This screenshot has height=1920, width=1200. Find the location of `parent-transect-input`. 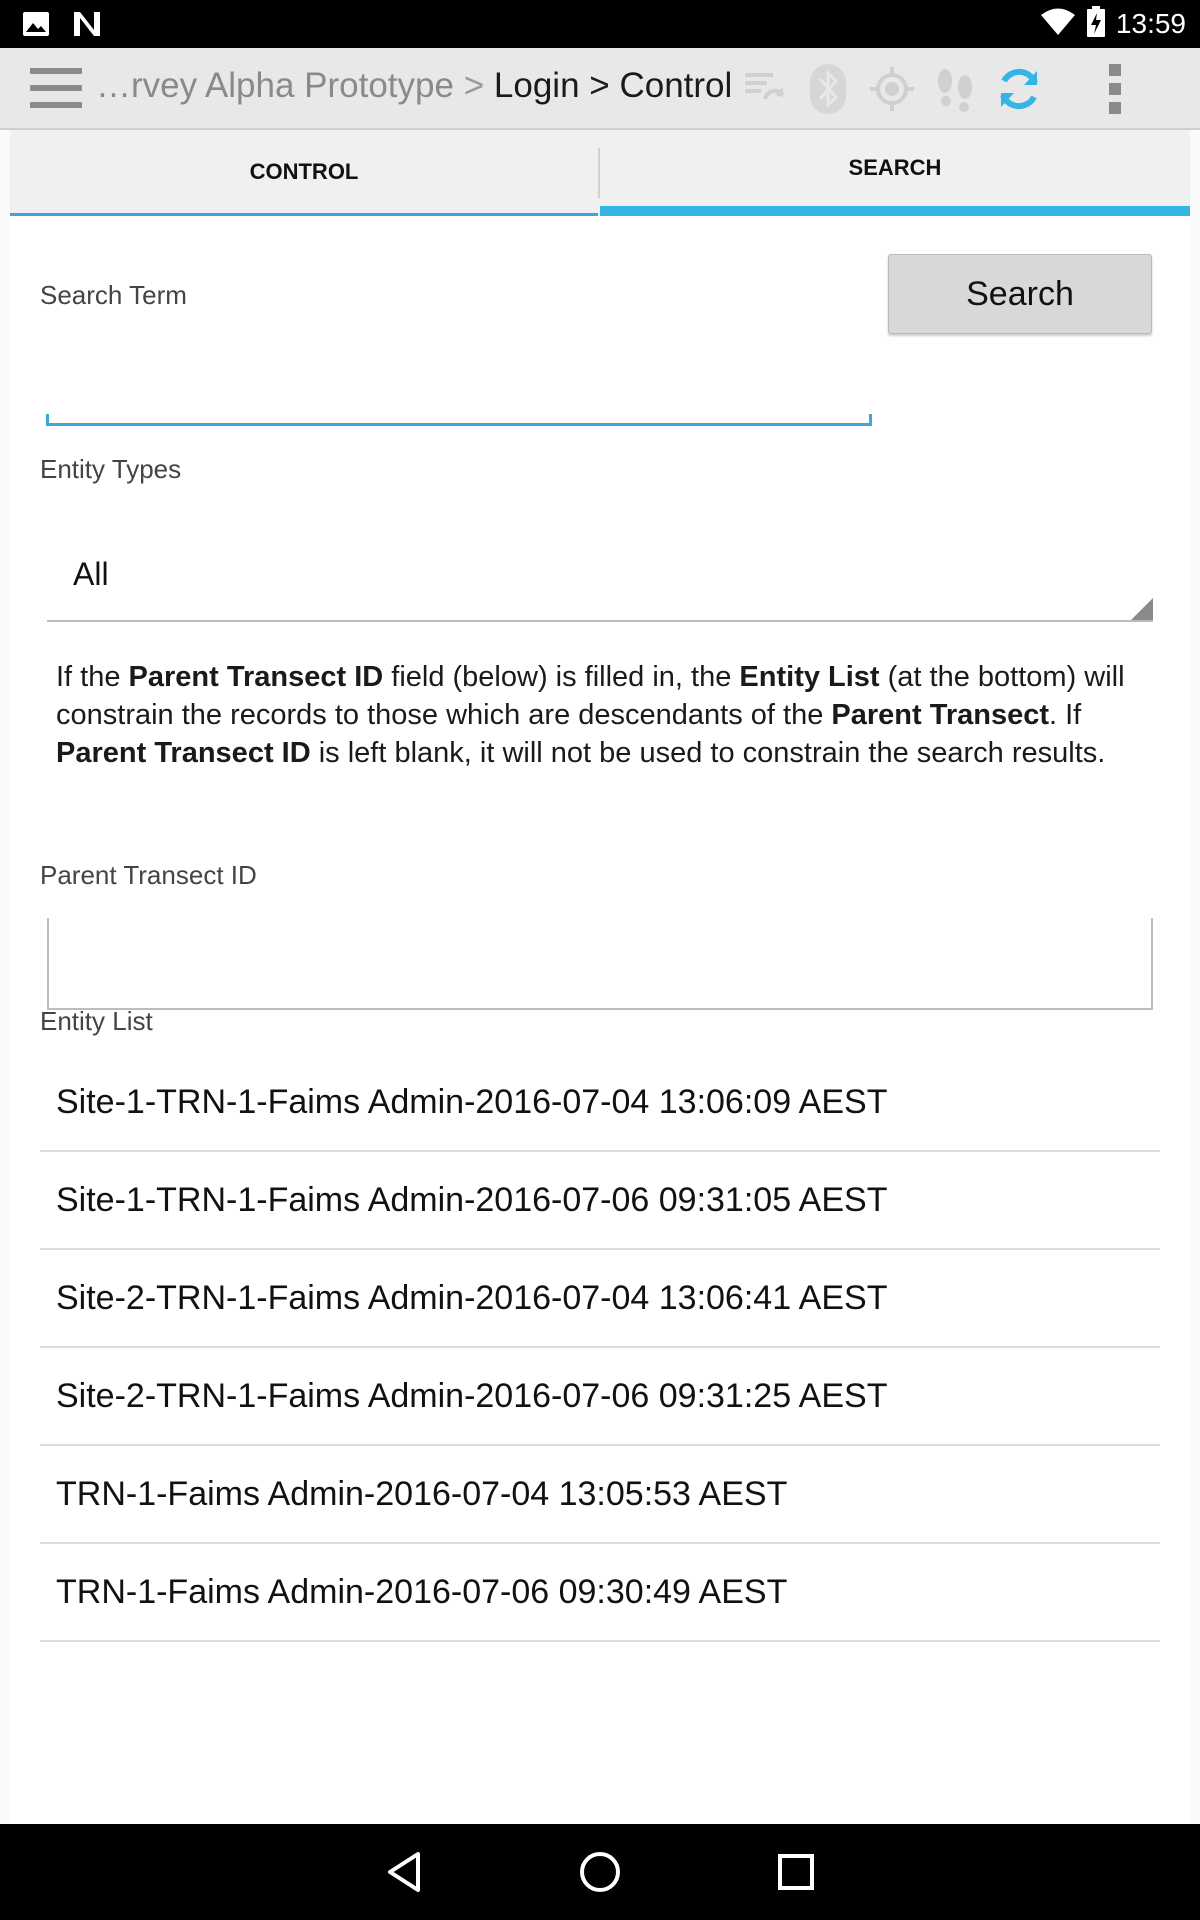

parent-transect-input is located at coordinates (600, 963).